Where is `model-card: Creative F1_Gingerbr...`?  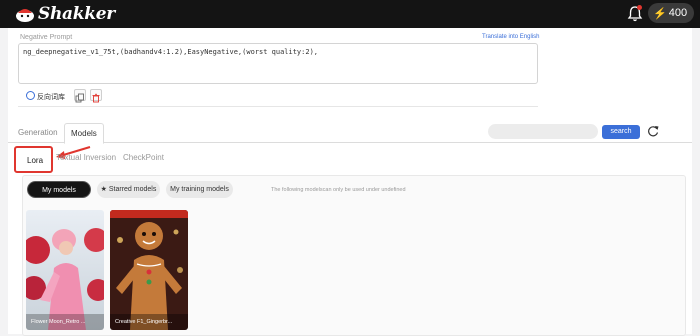 model-card: Creative F1_Gingerbr... is located at coordinates (149, 270).